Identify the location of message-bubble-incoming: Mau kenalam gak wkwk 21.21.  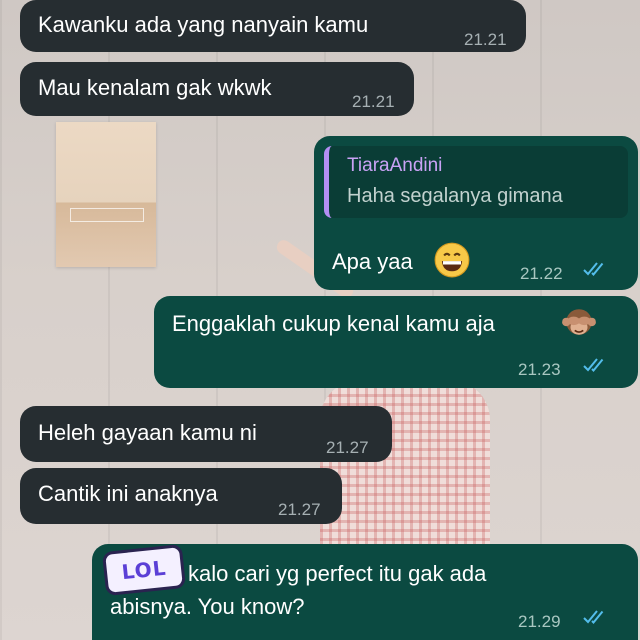
(217, 89).